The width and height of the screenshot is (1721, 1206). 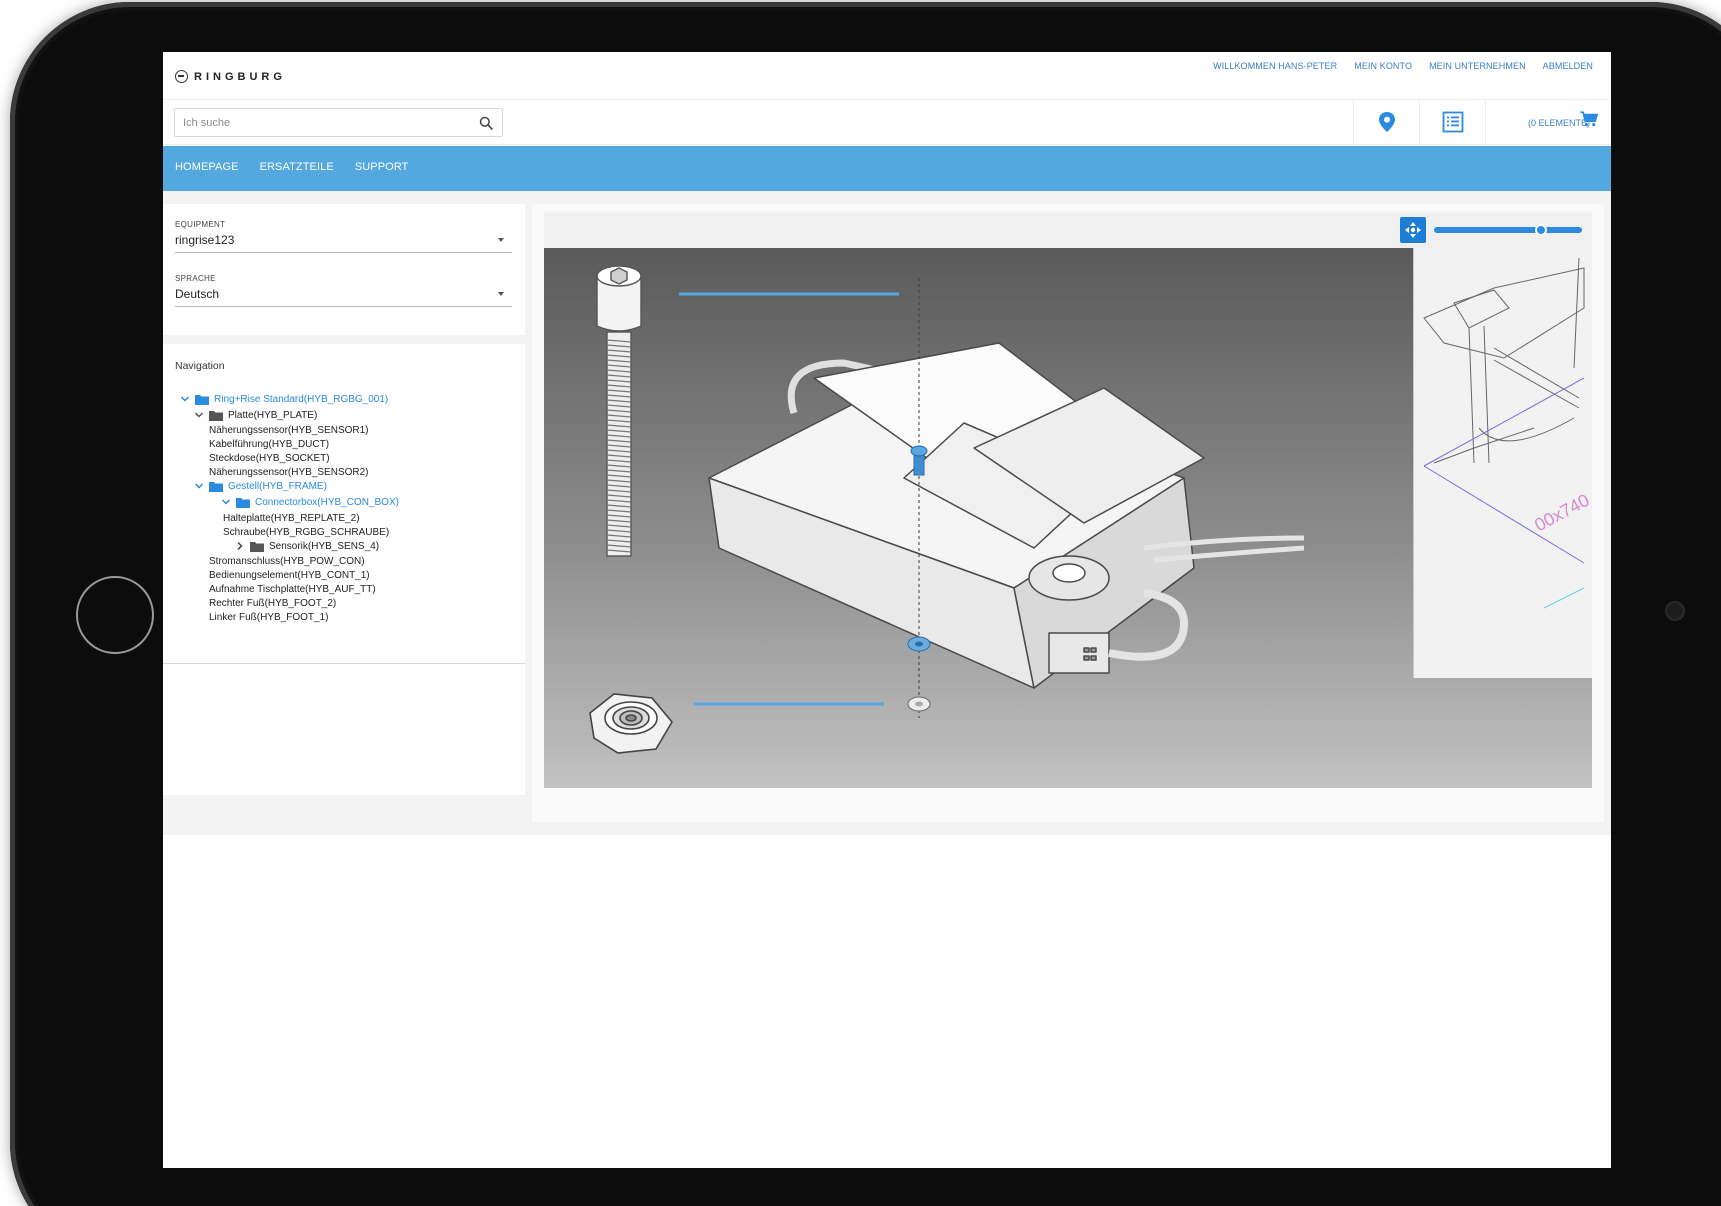 I want to click on navigation-title: Navigation, so click(x=200, y=366).